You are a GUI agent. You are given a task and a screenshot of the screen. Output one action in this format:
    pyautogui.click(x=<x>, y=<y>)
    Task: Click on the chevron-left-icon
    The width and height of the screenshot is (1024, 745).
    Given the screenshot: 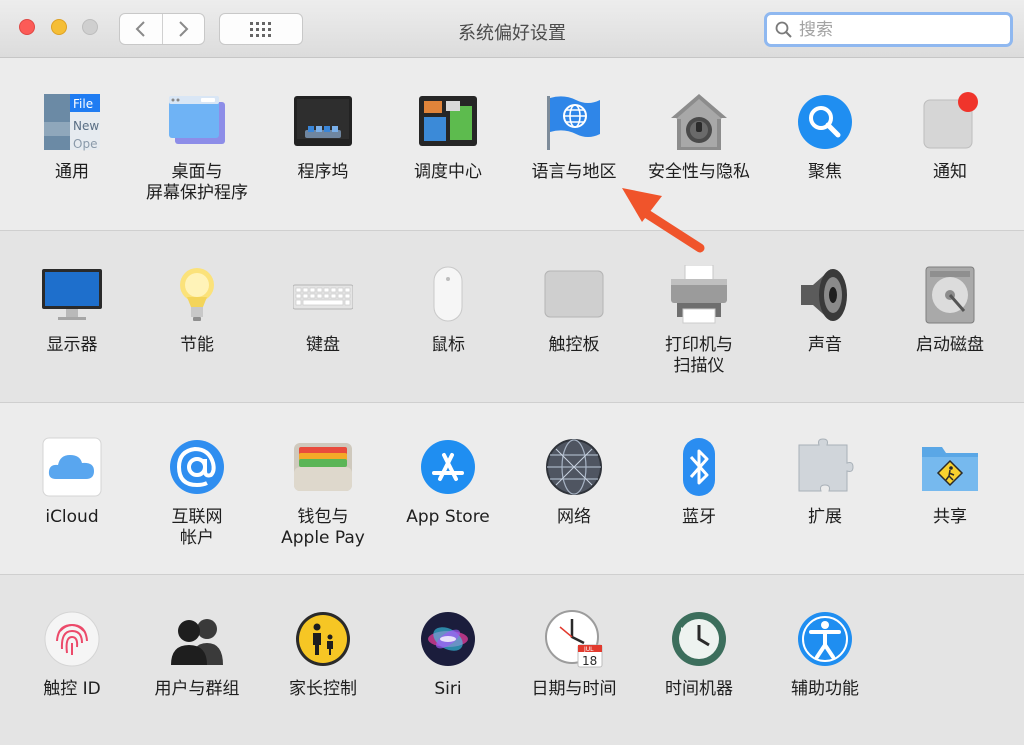 What is the action you would take?
    pyautogui.click(x=140, y=29)
    